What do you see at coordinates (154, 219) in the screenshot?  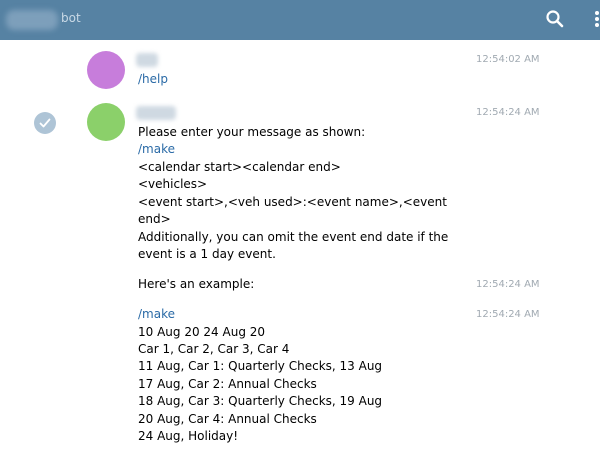 I see `message-text-line: end>` at bounding box center [154, 219].